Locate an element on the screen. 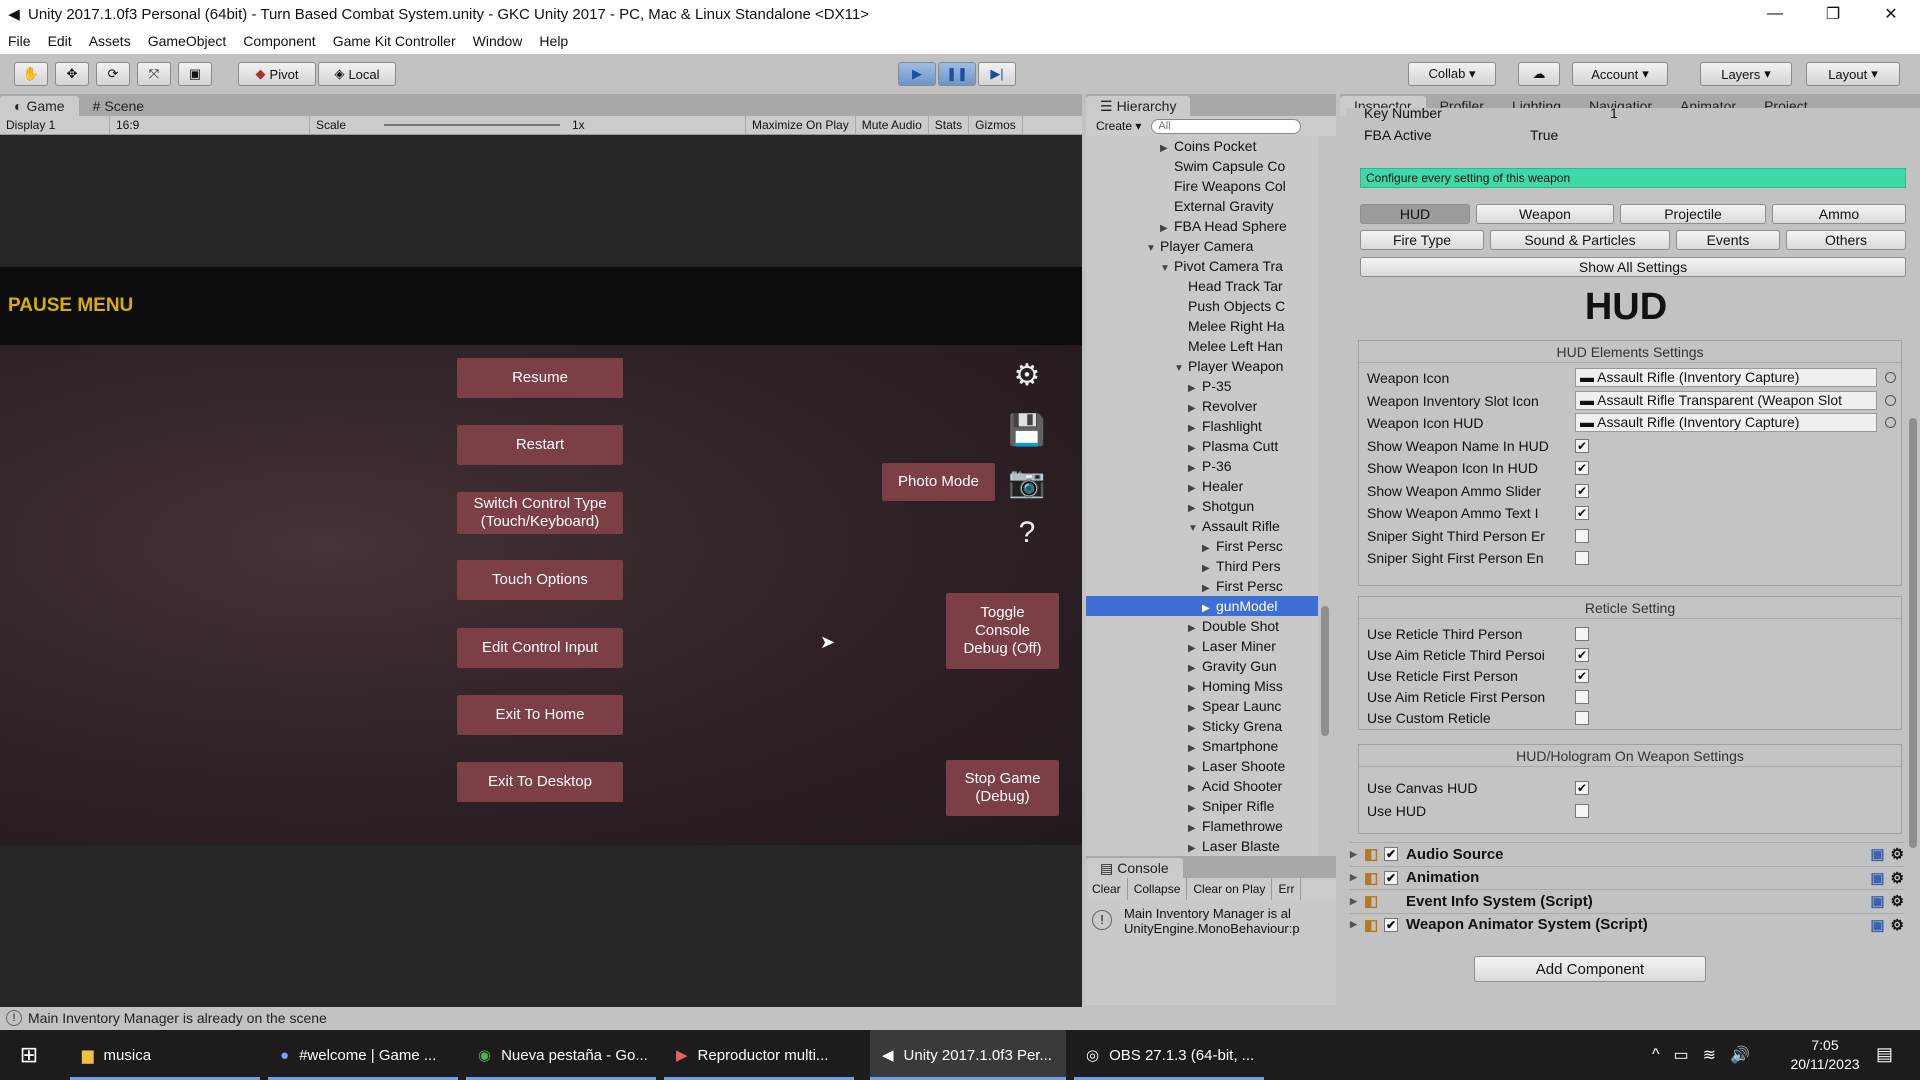 This screenshot has width=1920, height=1080. menu-edit: Edit is located at coordinates (60, 41).